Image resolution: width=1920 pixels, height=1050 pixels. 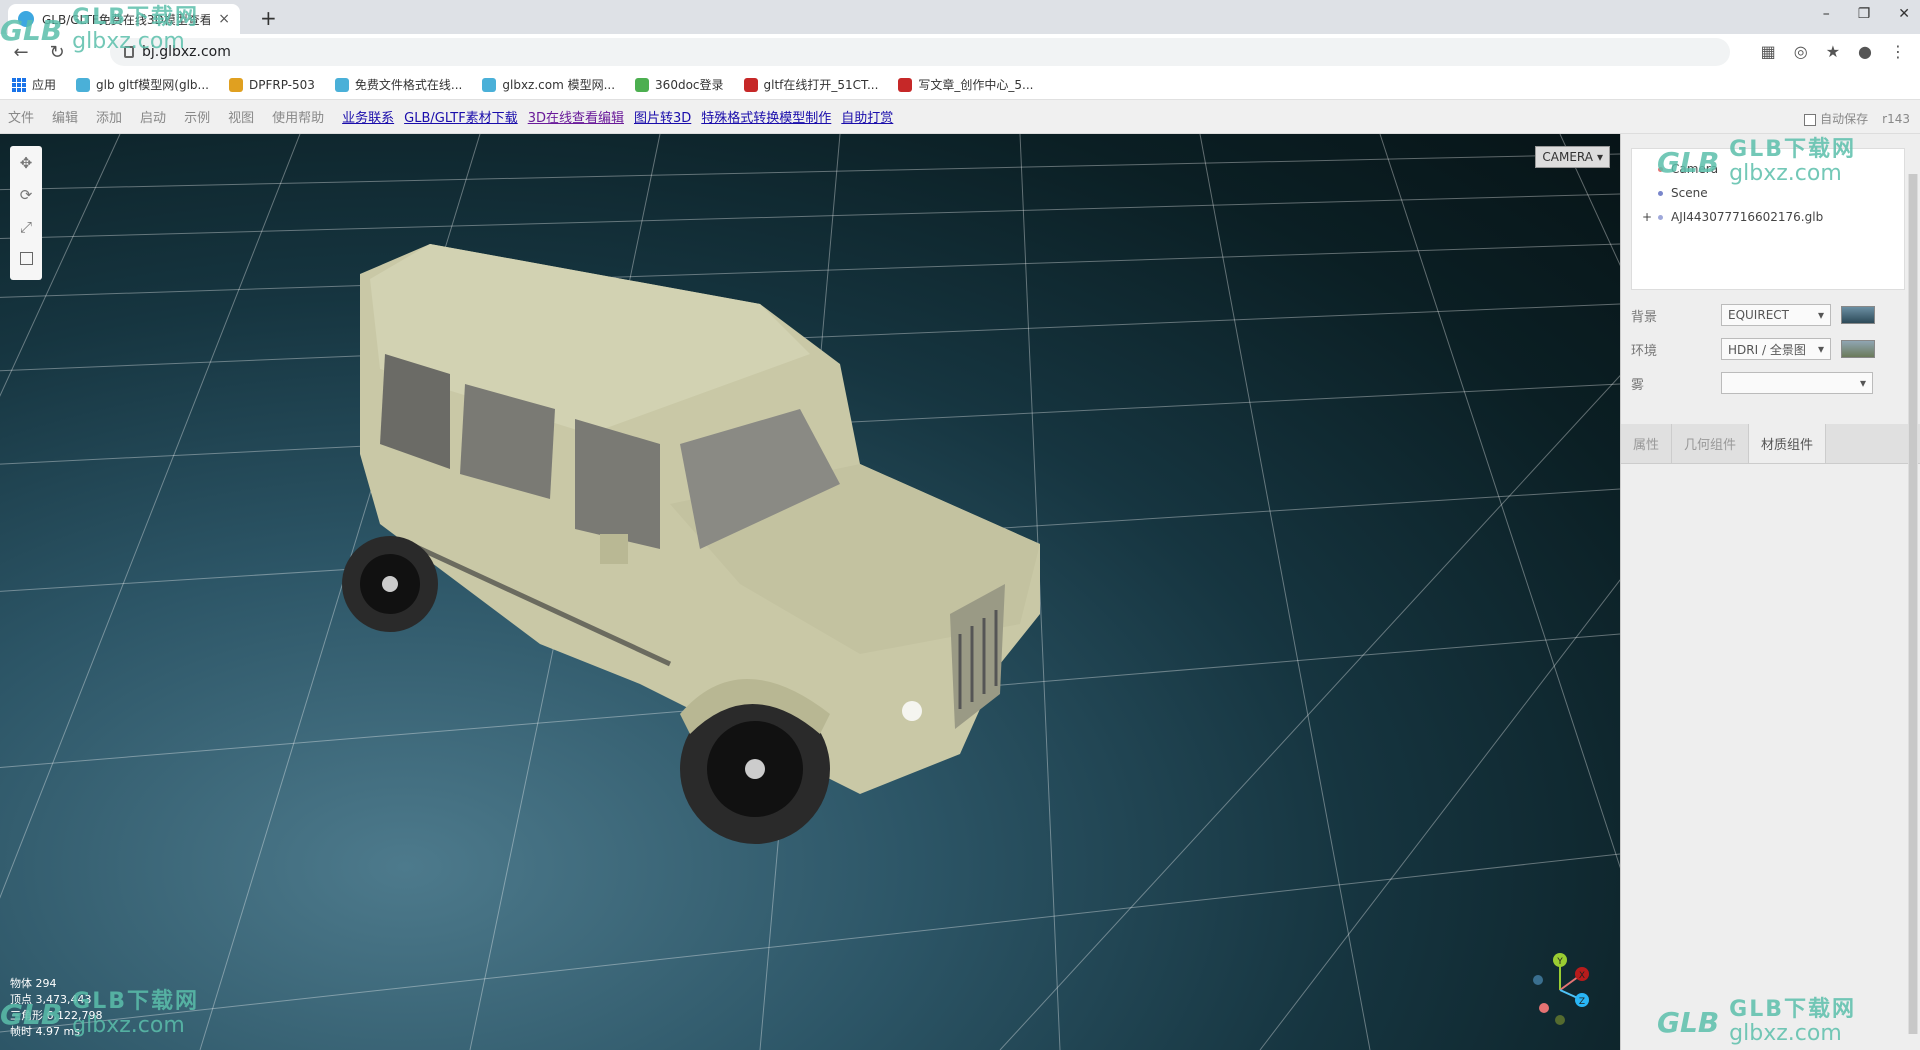 What do you see at coordinates (1896, 118) in the screenshot?
I see `version-label: r143` at bounding box center [1896, 118].